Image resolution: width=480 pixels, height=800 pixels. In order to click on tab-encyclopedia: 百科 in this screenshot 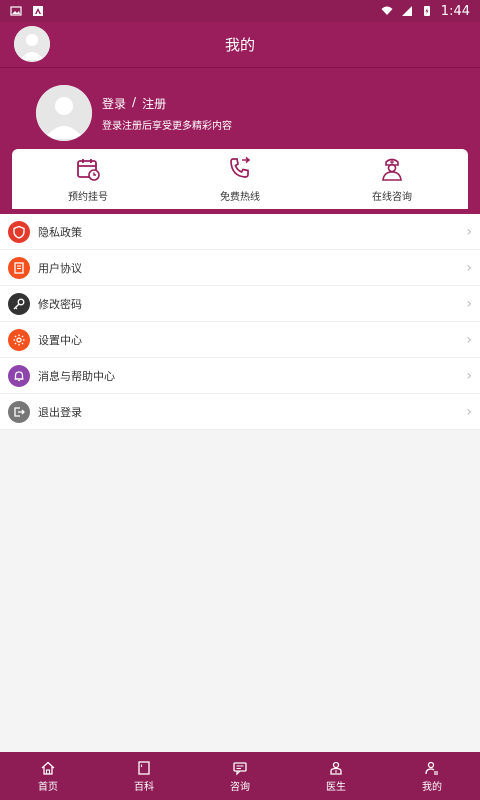, I will do `click(144, 776)`.